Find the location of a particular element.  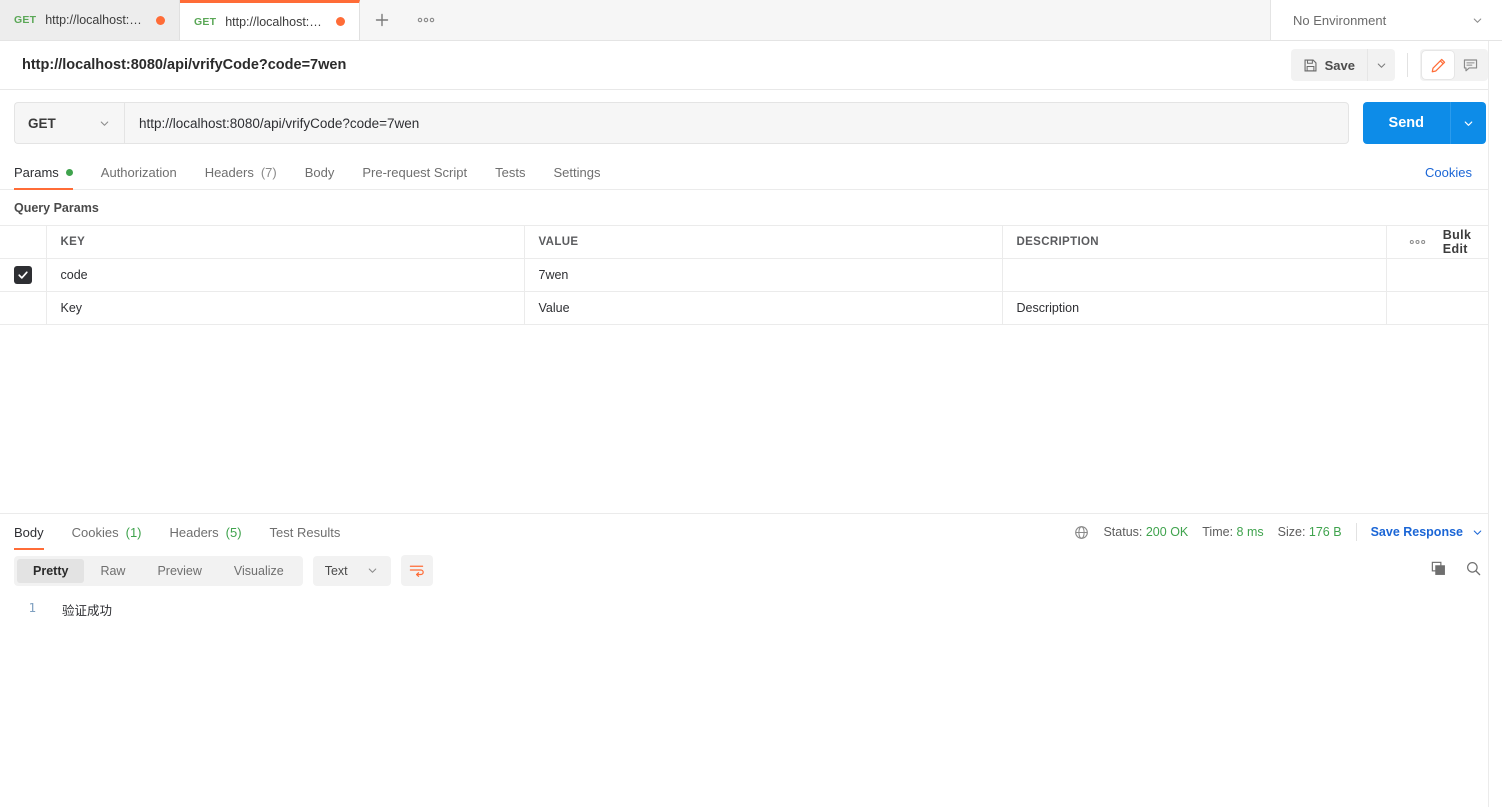

cookies-link: Cookies is located at coordinates (1456, 172).